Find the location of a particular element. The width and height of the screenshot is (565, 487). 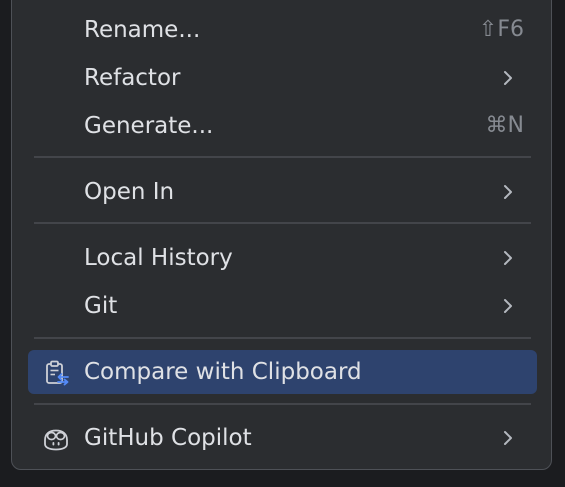

menu-item-github-copilot: GitHub Copilot is located at coordinates (282, 438).